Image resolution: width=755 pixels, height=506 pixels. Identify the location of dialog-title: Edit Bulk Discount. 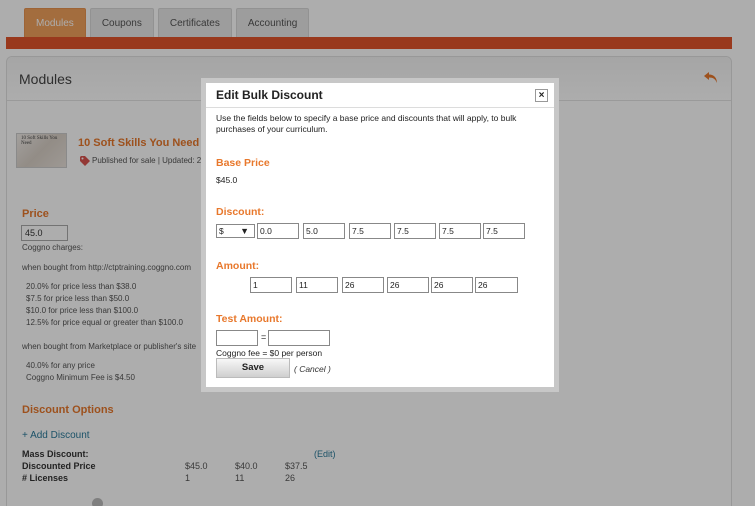
(269, 95).